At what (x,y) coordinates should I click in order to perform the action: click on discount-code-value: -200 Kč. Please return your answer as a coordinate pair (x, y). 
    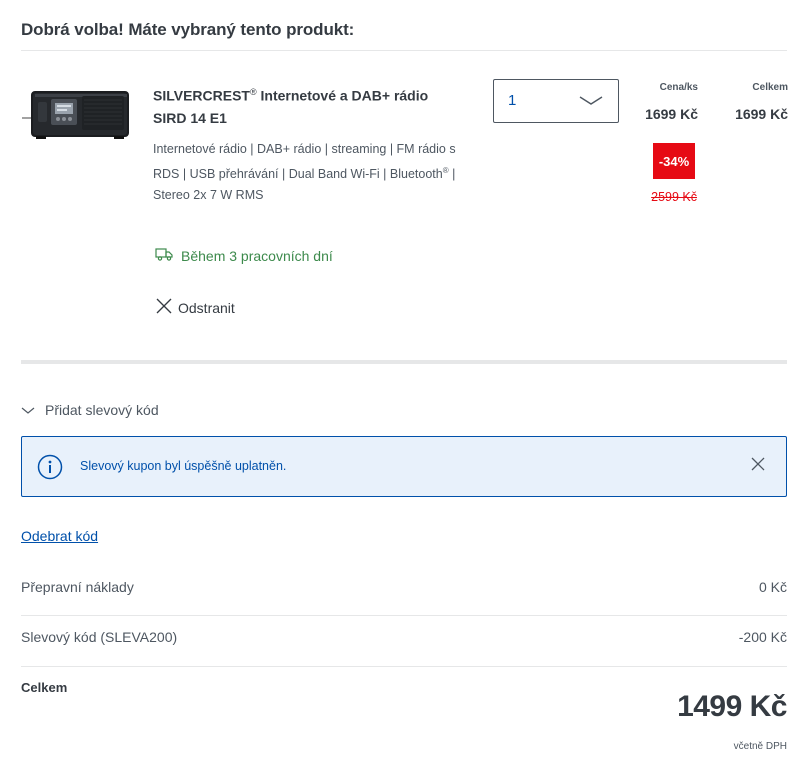
    Looking at the image, I should click on (762, 637).